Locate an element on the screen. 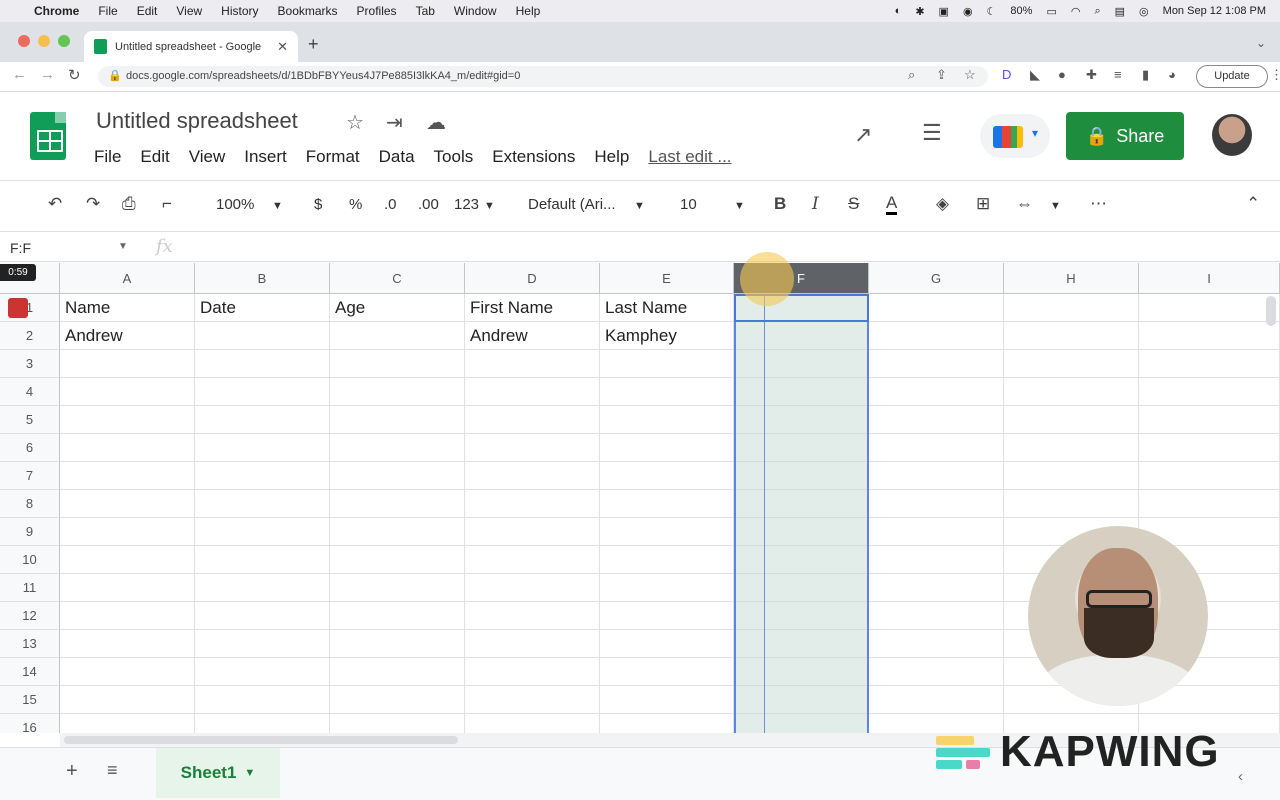 This screenshot has width=1280, height=800. cell-a15 is located at coordinates (127, 700).